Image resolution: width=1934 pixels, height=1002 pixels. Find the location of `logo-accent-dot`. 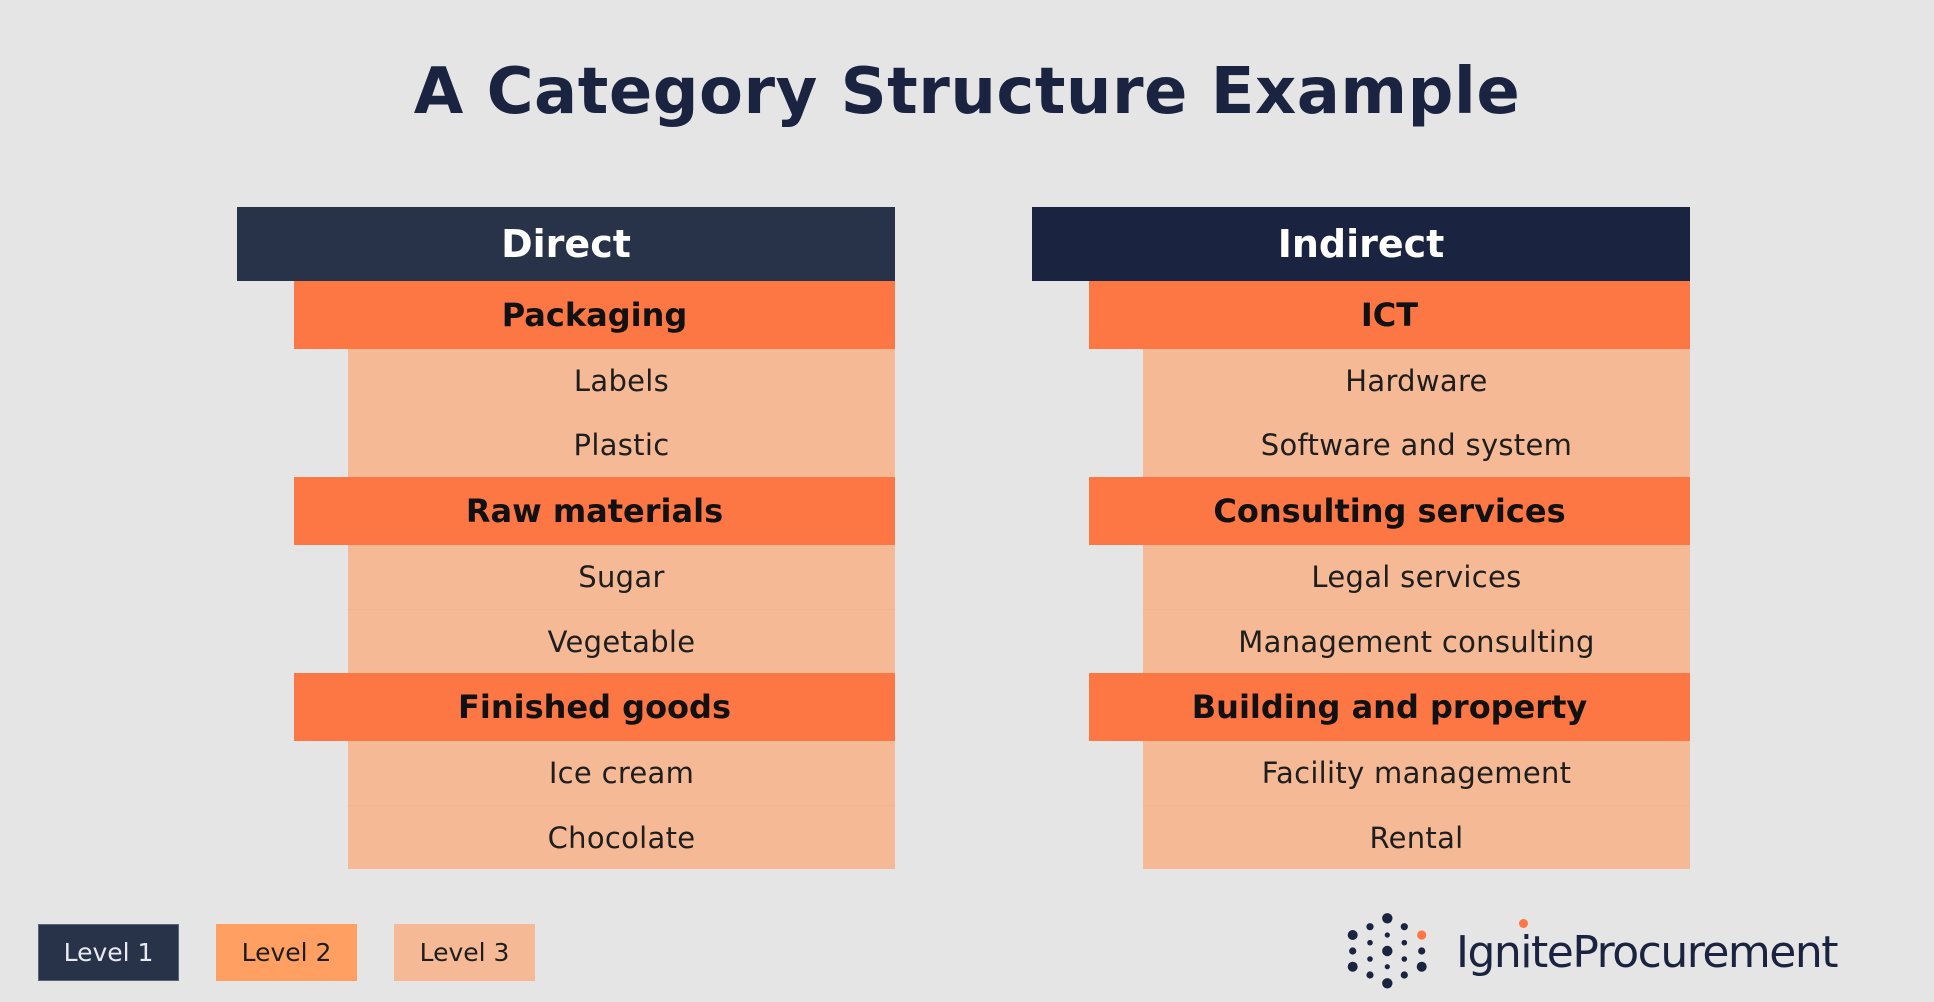

logo-accent-dot is located at coordinates (1523, 923).